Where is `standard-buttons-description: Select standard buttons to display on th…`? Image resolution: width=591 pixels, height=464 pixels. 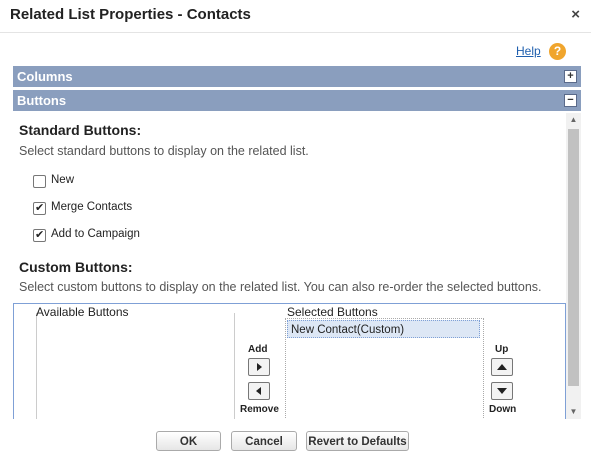 standard-buttons-description: Select standard buttons to display on th… is located at coordinates (164, 151).